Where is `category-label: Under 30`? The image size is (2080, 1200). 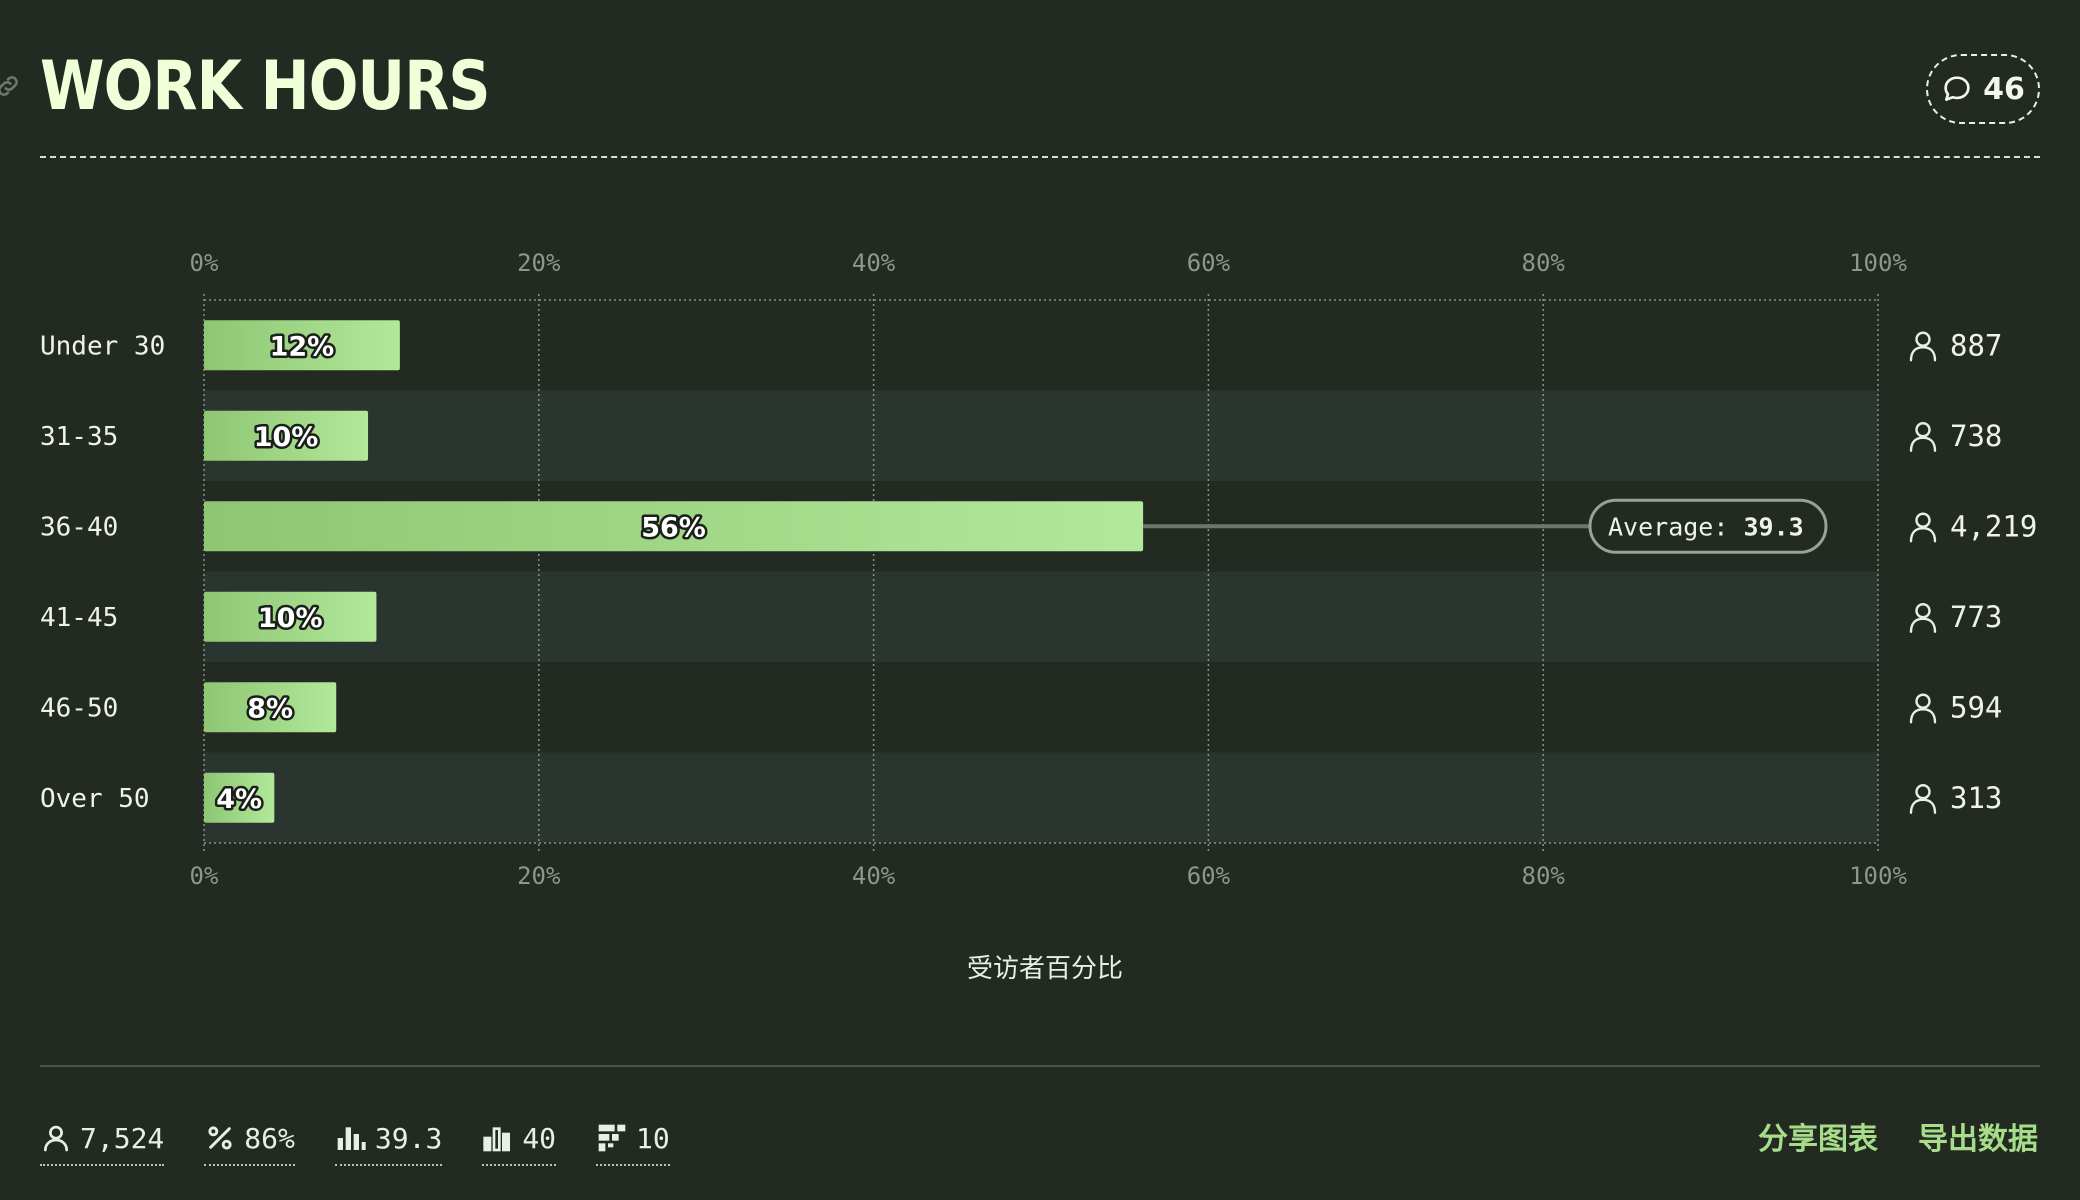
category-label: Under 30 is located at coordinates (102, 346).